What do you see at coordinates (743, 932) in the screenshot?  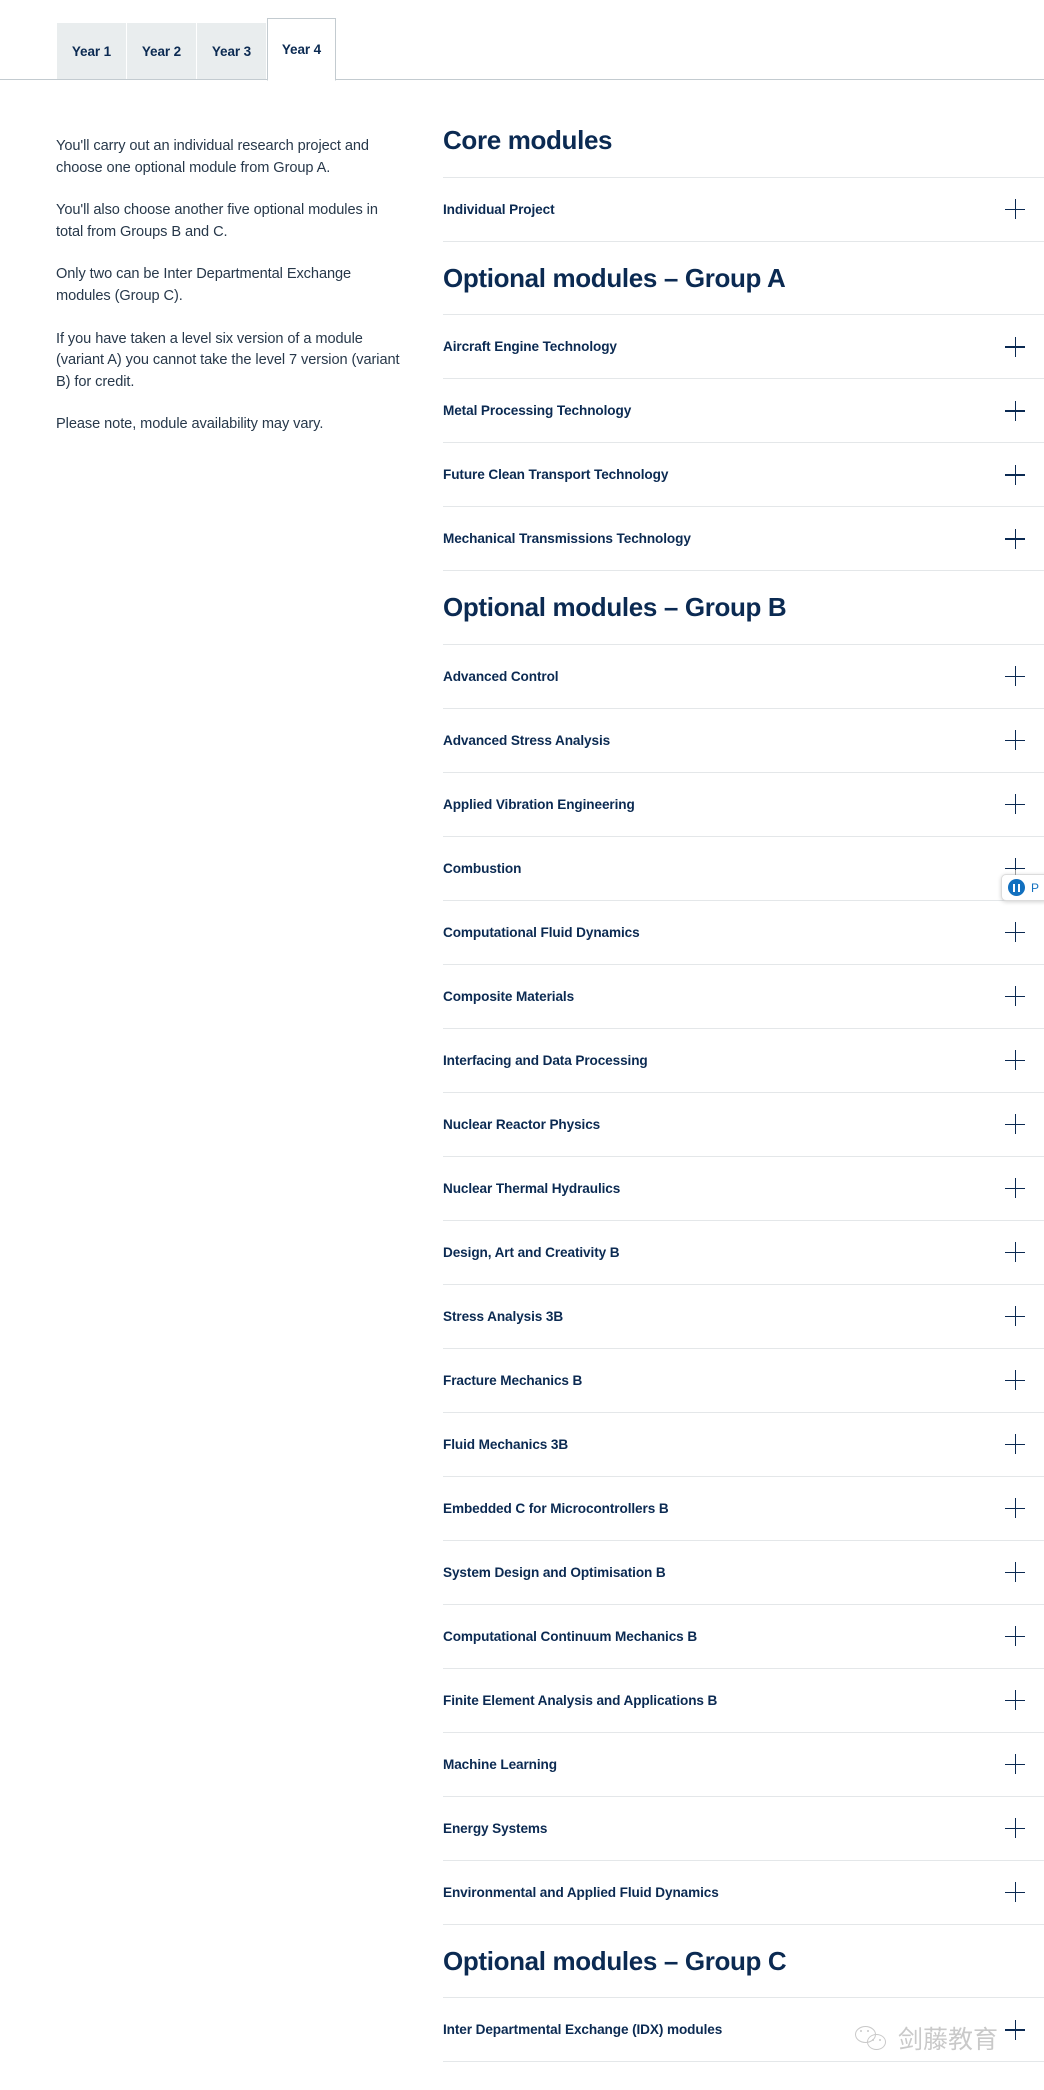 I see `module-row: Computational Fluid Dynamics` at bounding box center [743, 932].